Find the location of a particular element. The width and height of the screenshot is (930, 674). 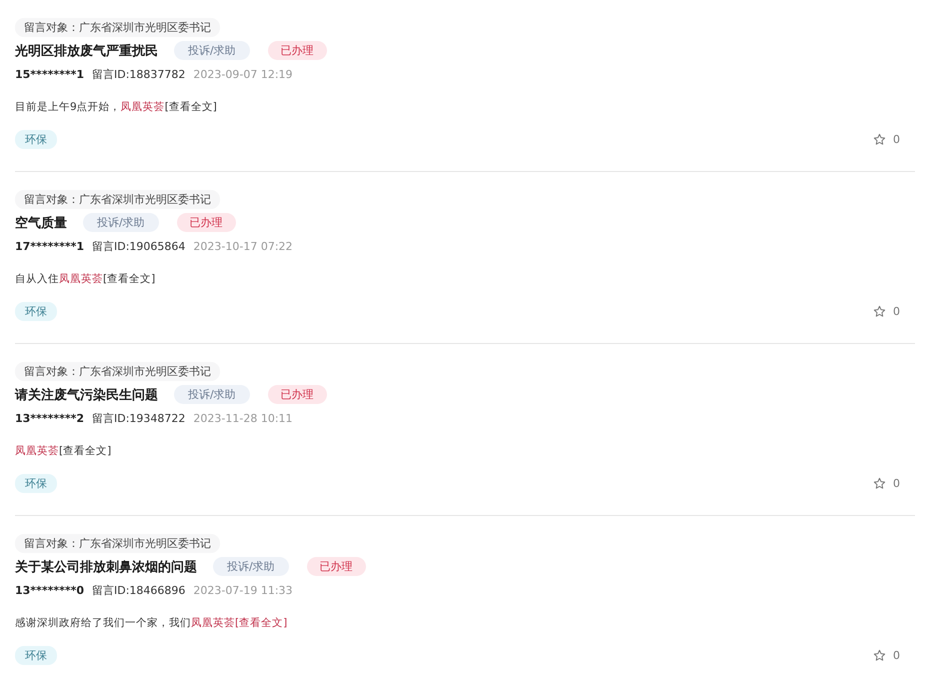

message-id: 留言ID:19348722 is located at coordinates (139, 418).